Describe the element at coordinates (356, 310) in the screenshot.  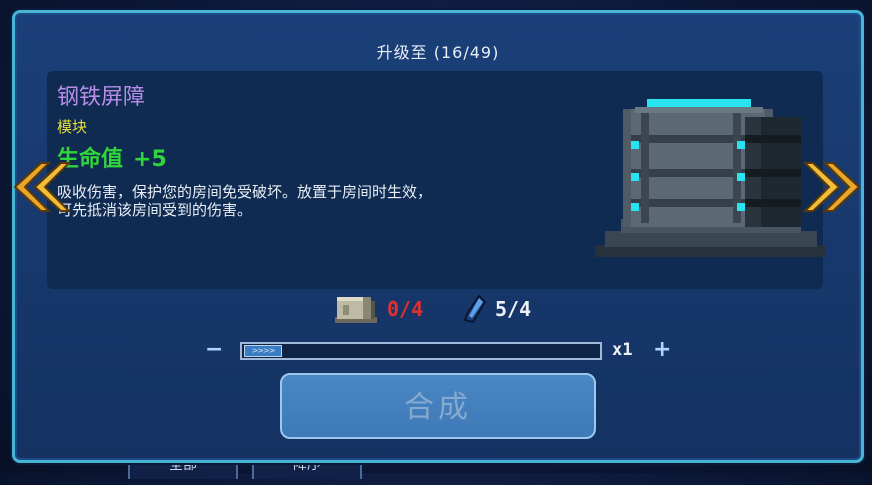
I see `metal-plate-icon` at that location.